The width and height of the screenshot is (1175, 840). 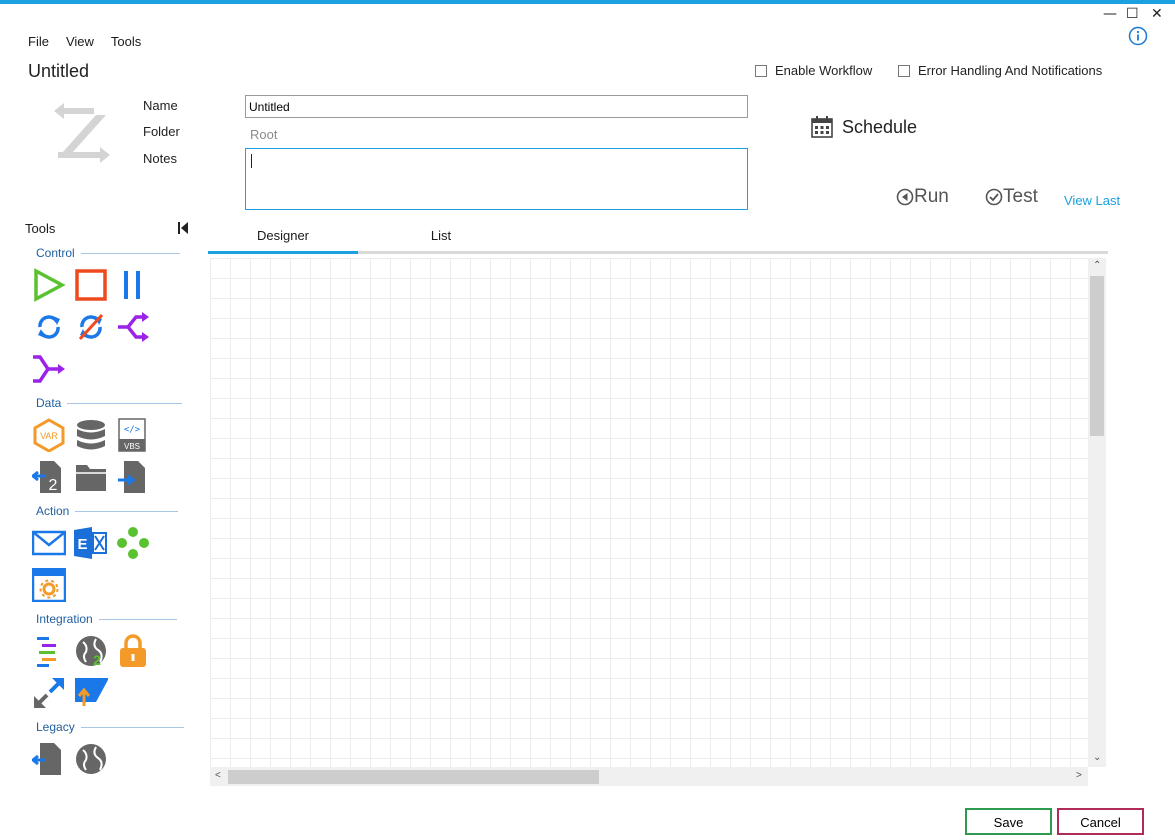 I want to click on notes-label: Notes, so click(x=160, y=158).